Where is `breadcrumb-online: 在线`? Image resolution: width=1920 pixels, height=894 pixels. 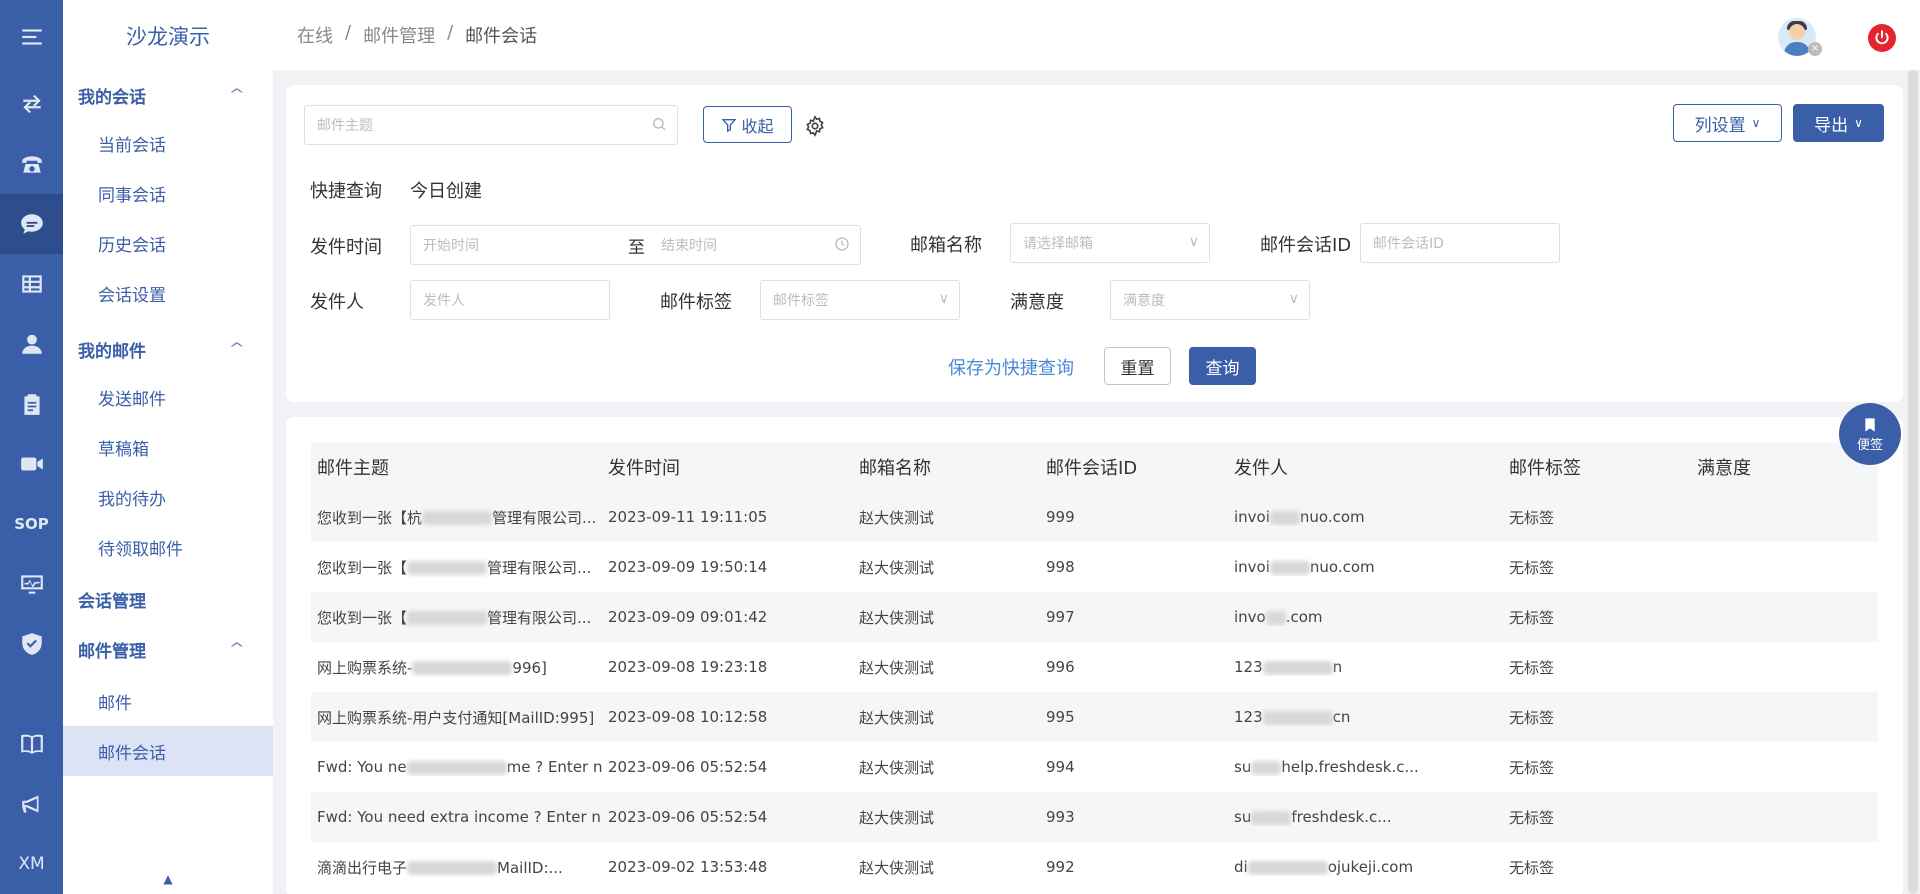 breadcrumb-online: 在线 is located at coordinates (315, 35).